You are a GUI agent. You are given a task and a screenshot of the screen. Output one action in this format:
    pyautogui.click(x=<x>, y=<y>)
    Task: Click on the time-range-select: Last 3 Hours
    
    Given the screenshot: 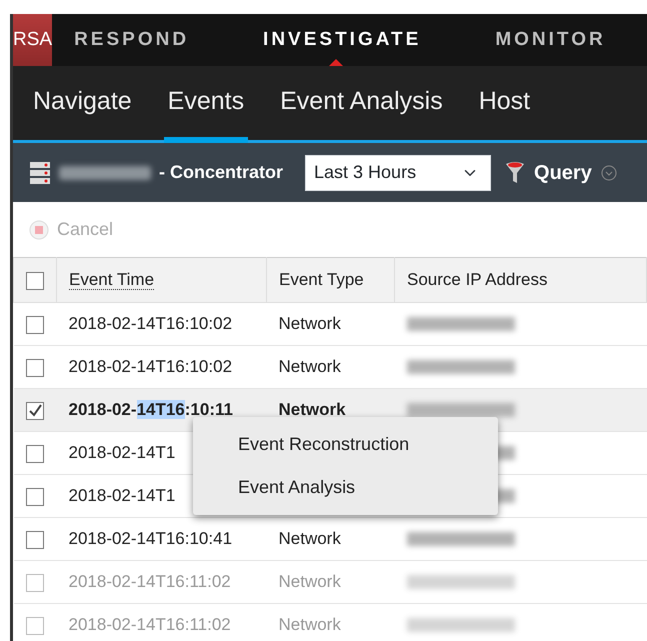 What is the action you would take?
    pyautogui.click(x=398, y=172)
    